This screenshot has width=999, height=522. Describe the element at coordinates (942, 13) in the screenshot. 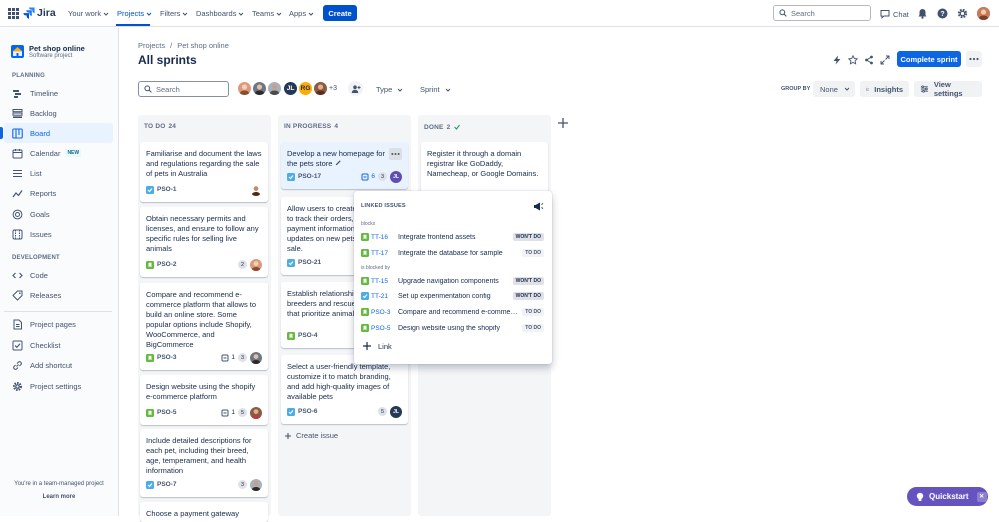

I see `help-icon: ?` at that location.